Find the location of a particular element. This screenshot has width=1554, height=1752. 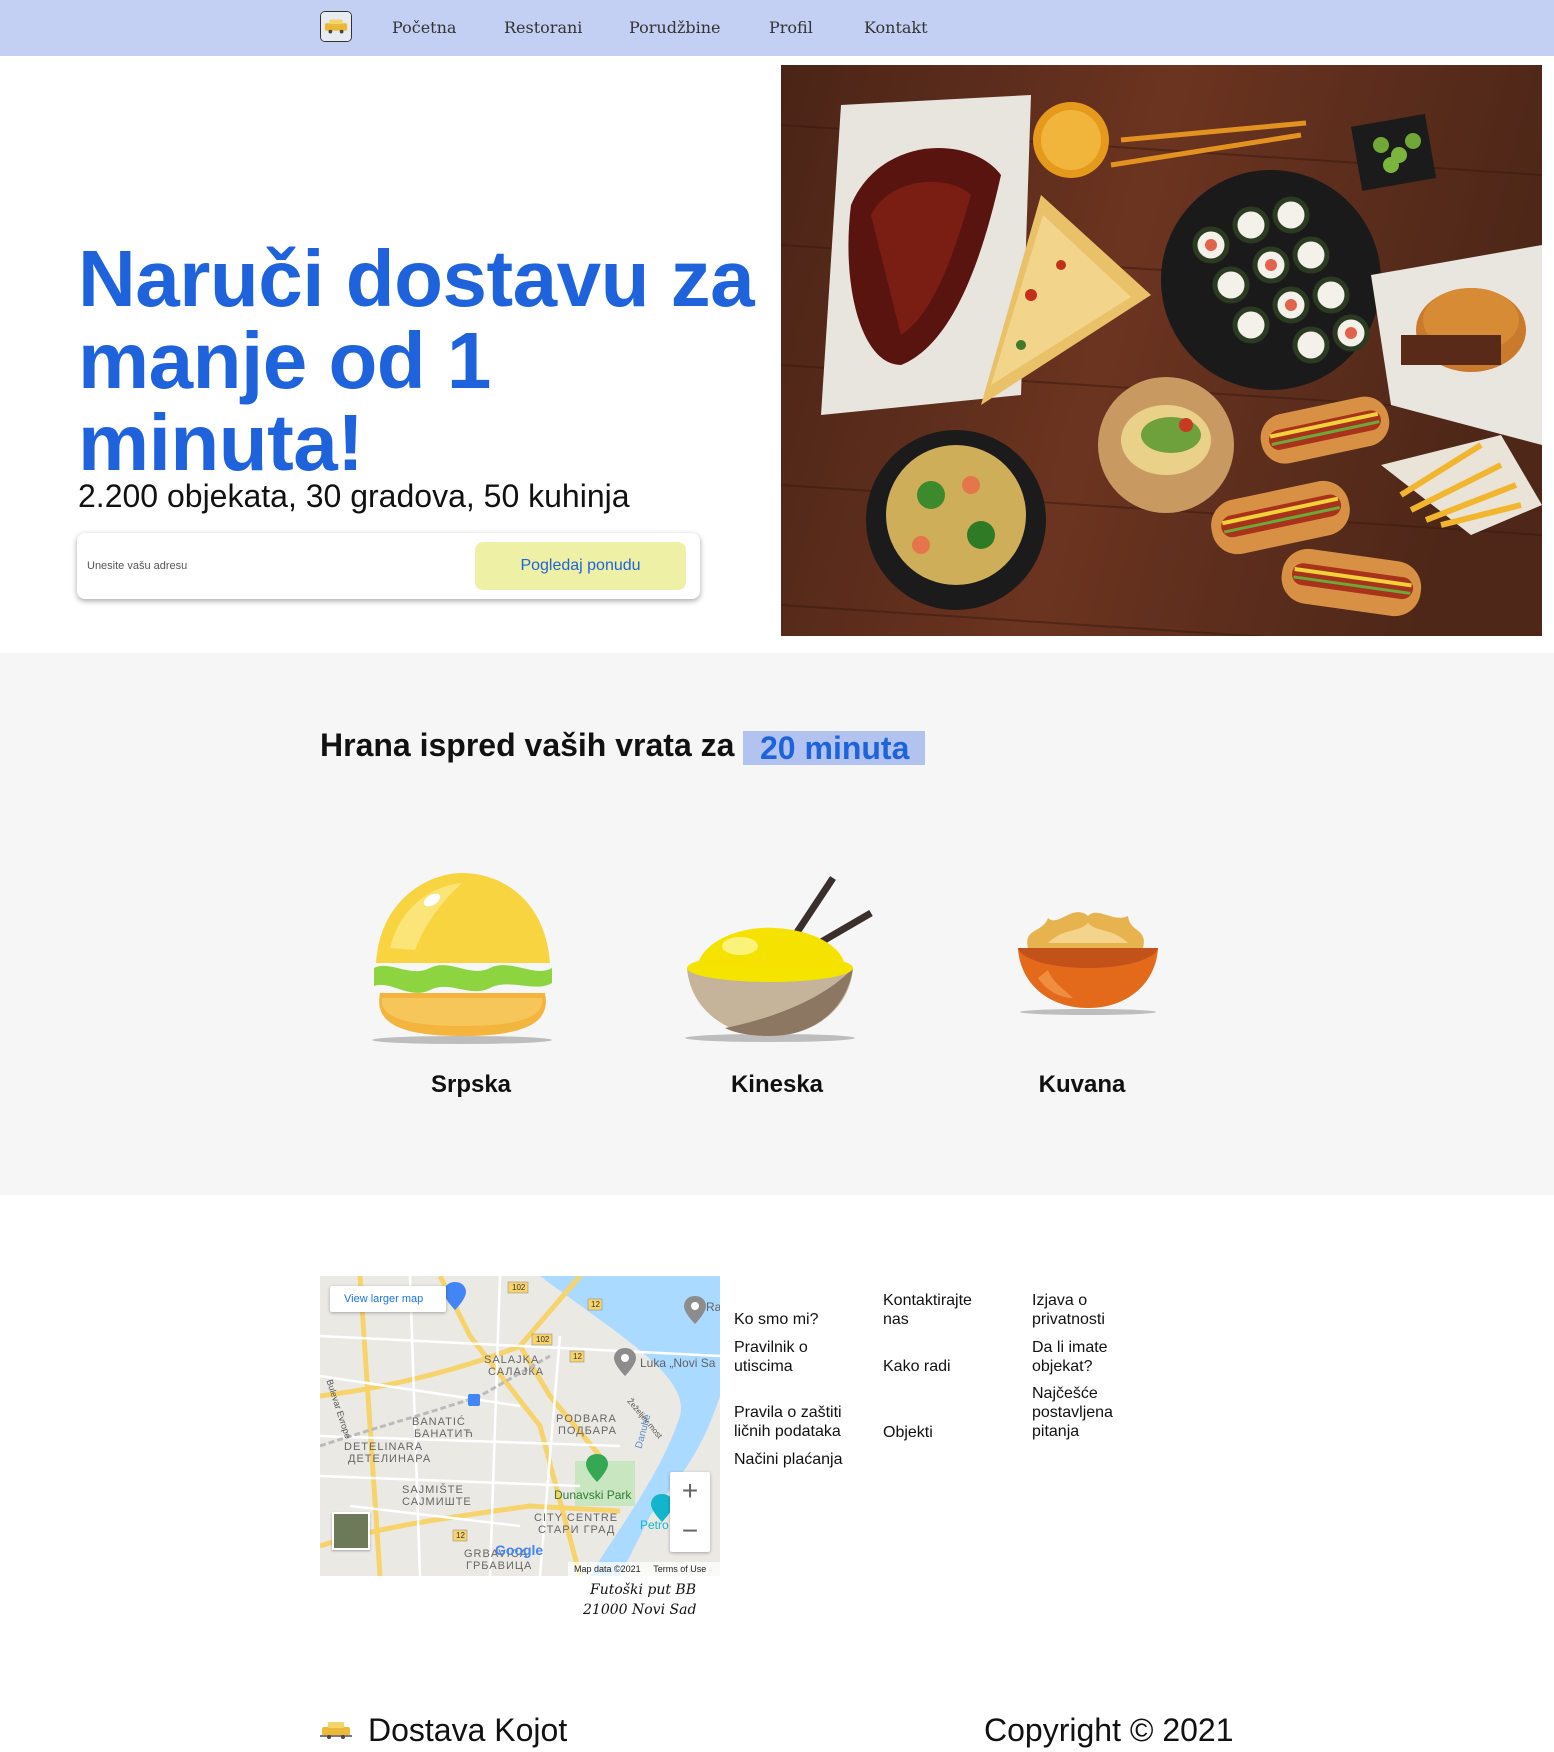

cuisine-srpska is located at coordinates (462, 958).